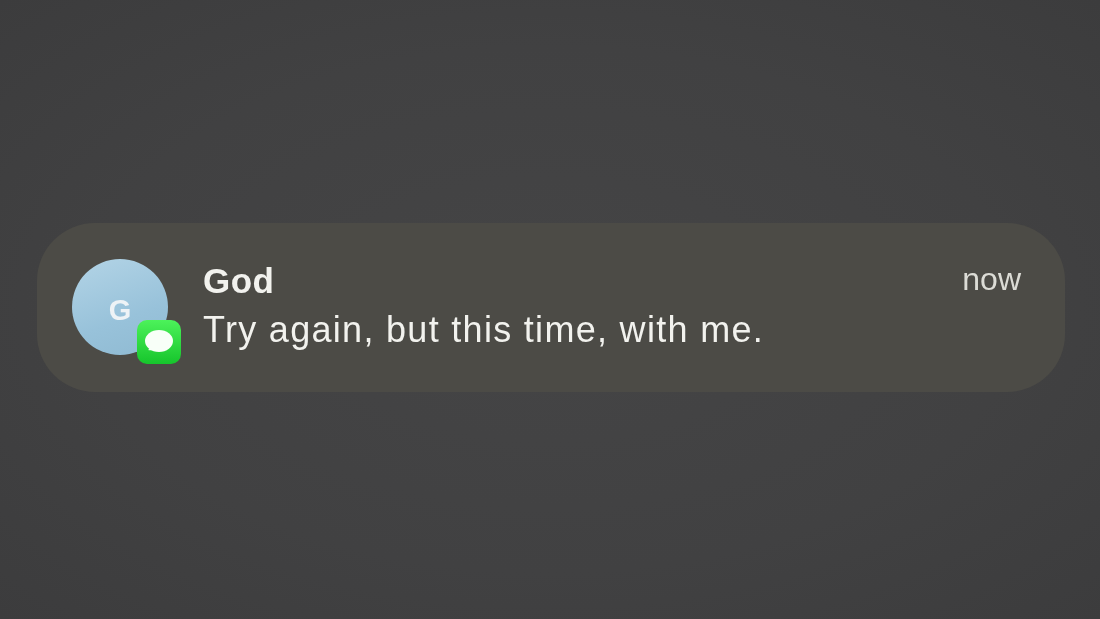 This screenshot has height=619, width=1100. Describe the element at coordinates (159, 342) in the screenshot. I see `message-bubble-icon` at that location.